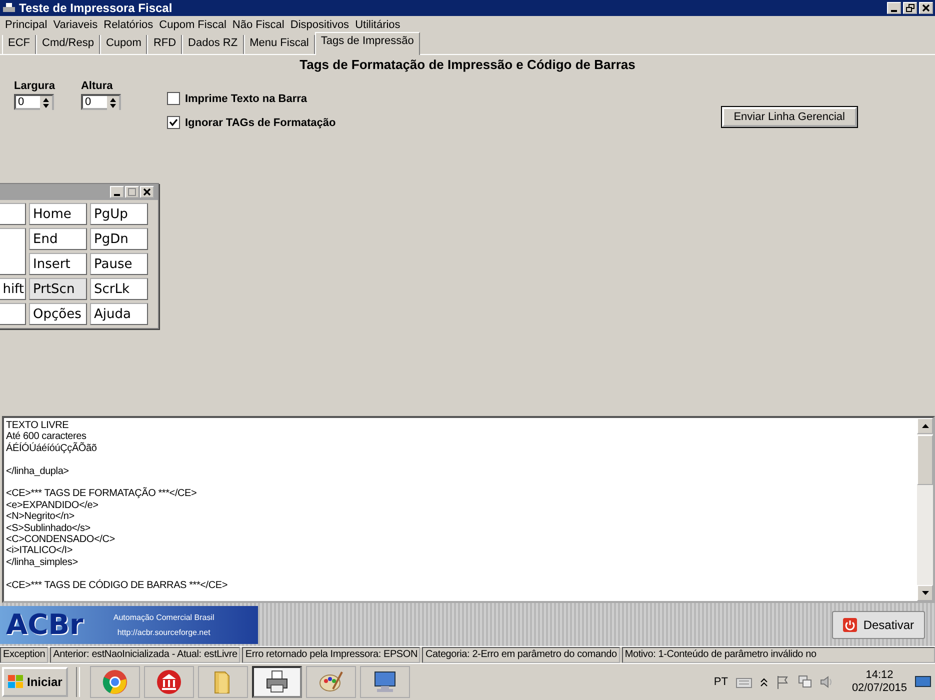 The image size is (935, 700). Describe the element at coordinates (258, 25) in the screenshot. I see `menu-item: Não Fiscal` at that location.